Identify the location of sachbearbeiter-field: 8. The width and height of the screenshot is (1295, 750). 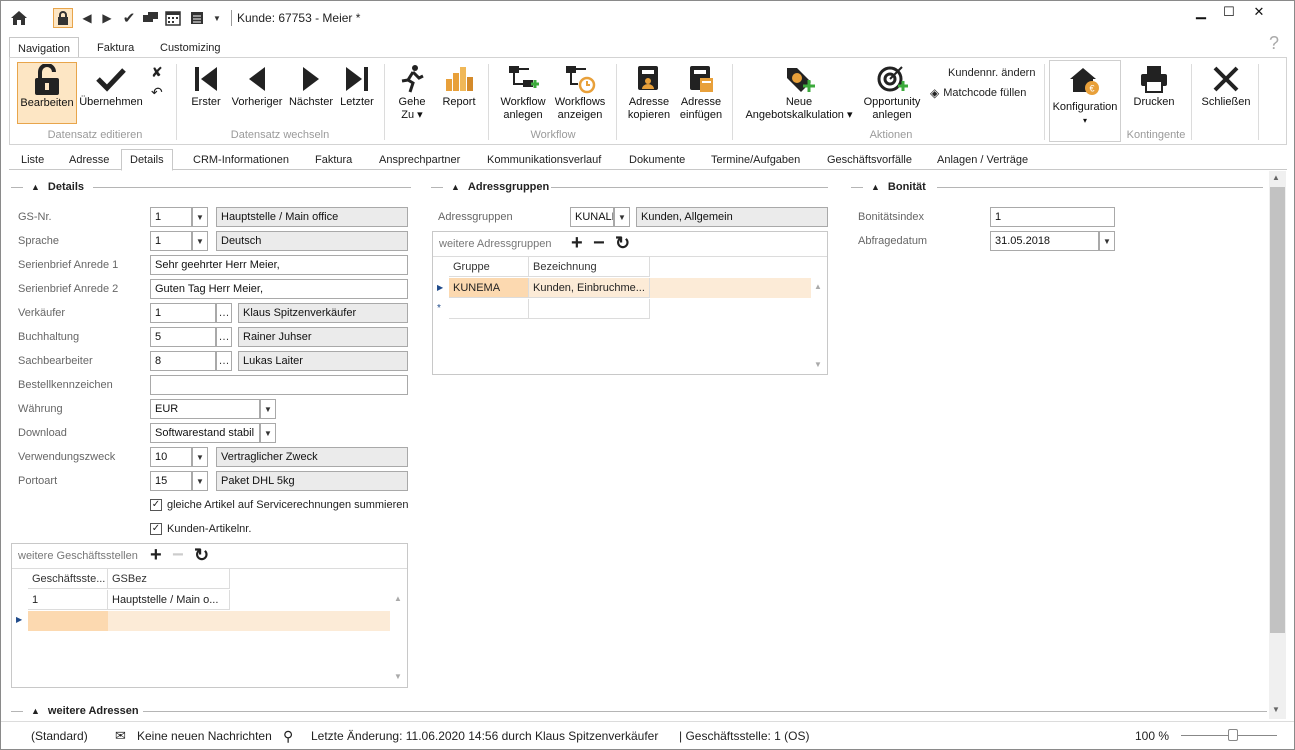
(183, 361).